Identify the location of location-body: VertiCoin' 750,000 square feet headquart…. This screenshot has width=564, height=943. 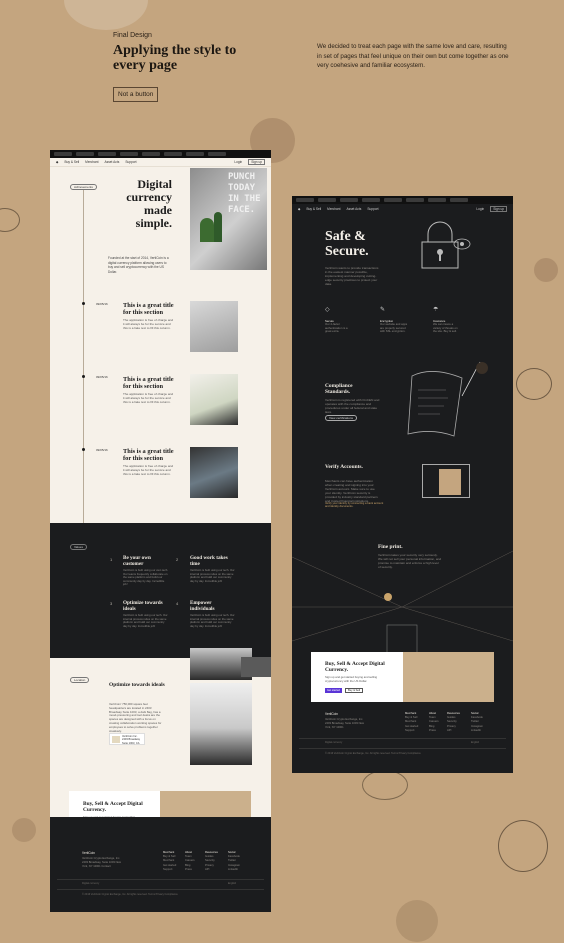
(135, 717).